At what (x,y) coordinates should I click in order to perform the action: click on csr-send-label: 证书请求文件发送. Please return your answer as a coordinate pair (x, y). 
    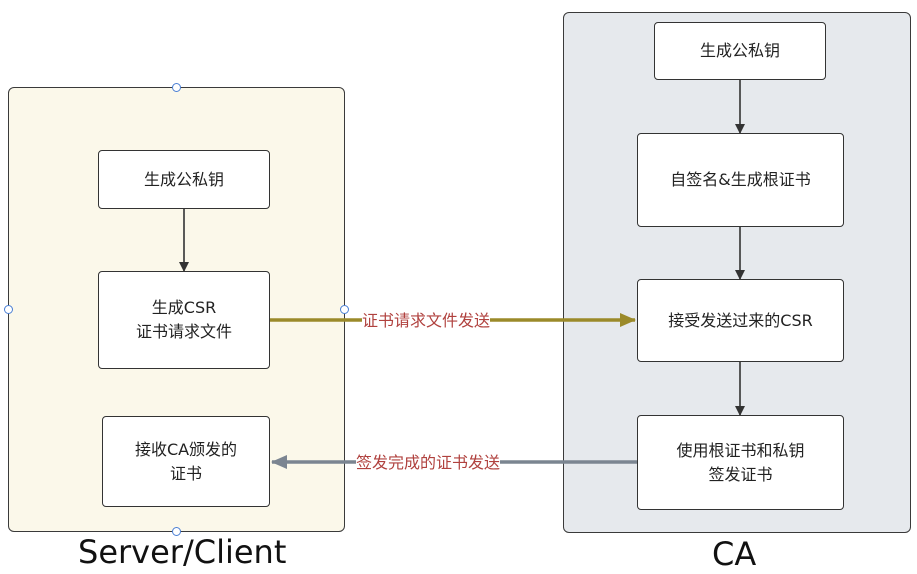
    Looking at the image, I should click on (426, 321).